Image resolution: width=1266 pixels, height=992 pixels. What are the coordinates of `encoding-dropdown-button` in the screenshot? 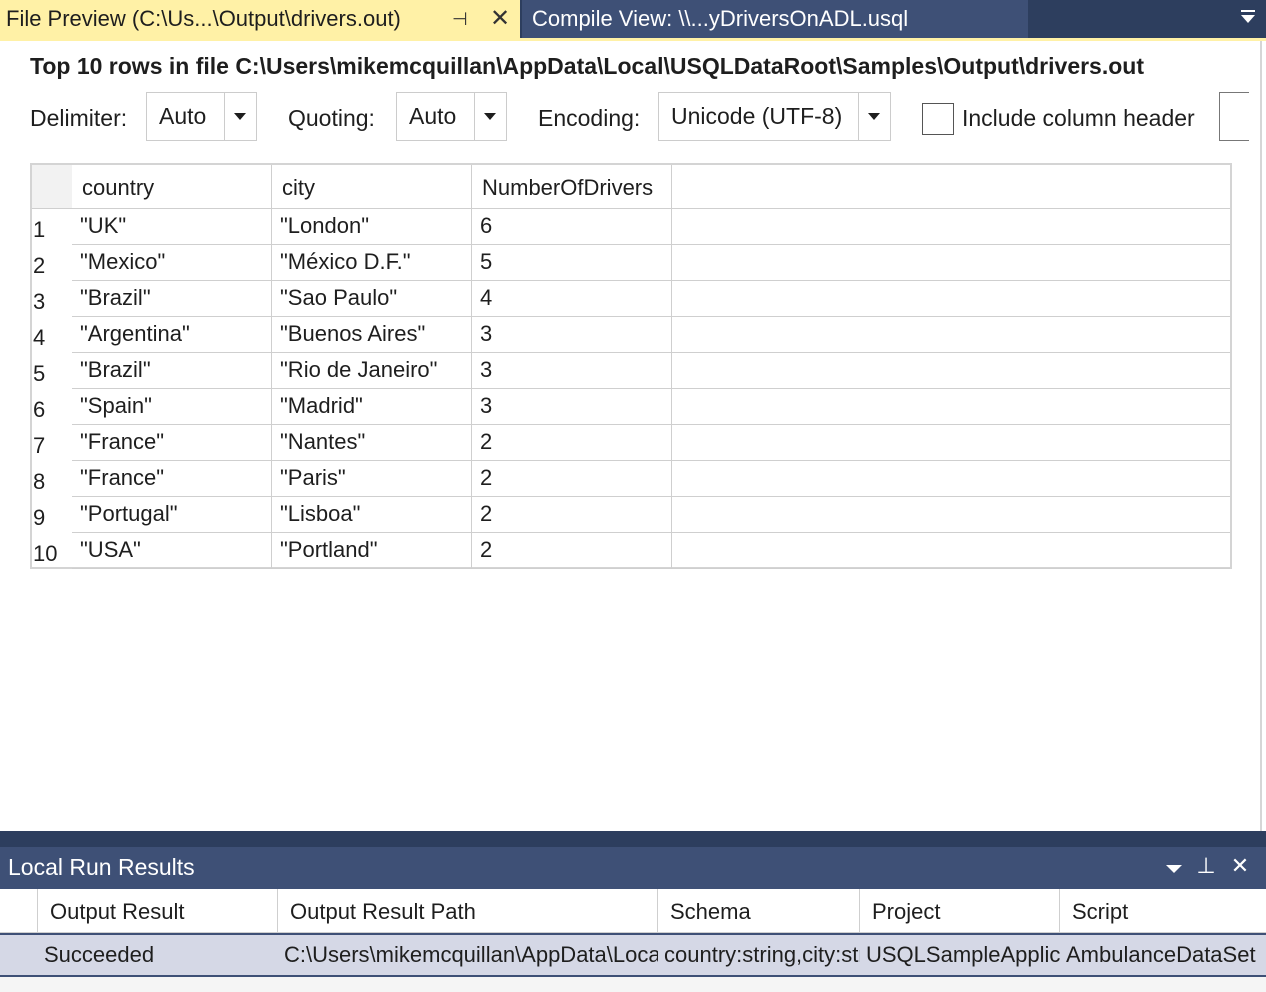 It's located at (874, 116).